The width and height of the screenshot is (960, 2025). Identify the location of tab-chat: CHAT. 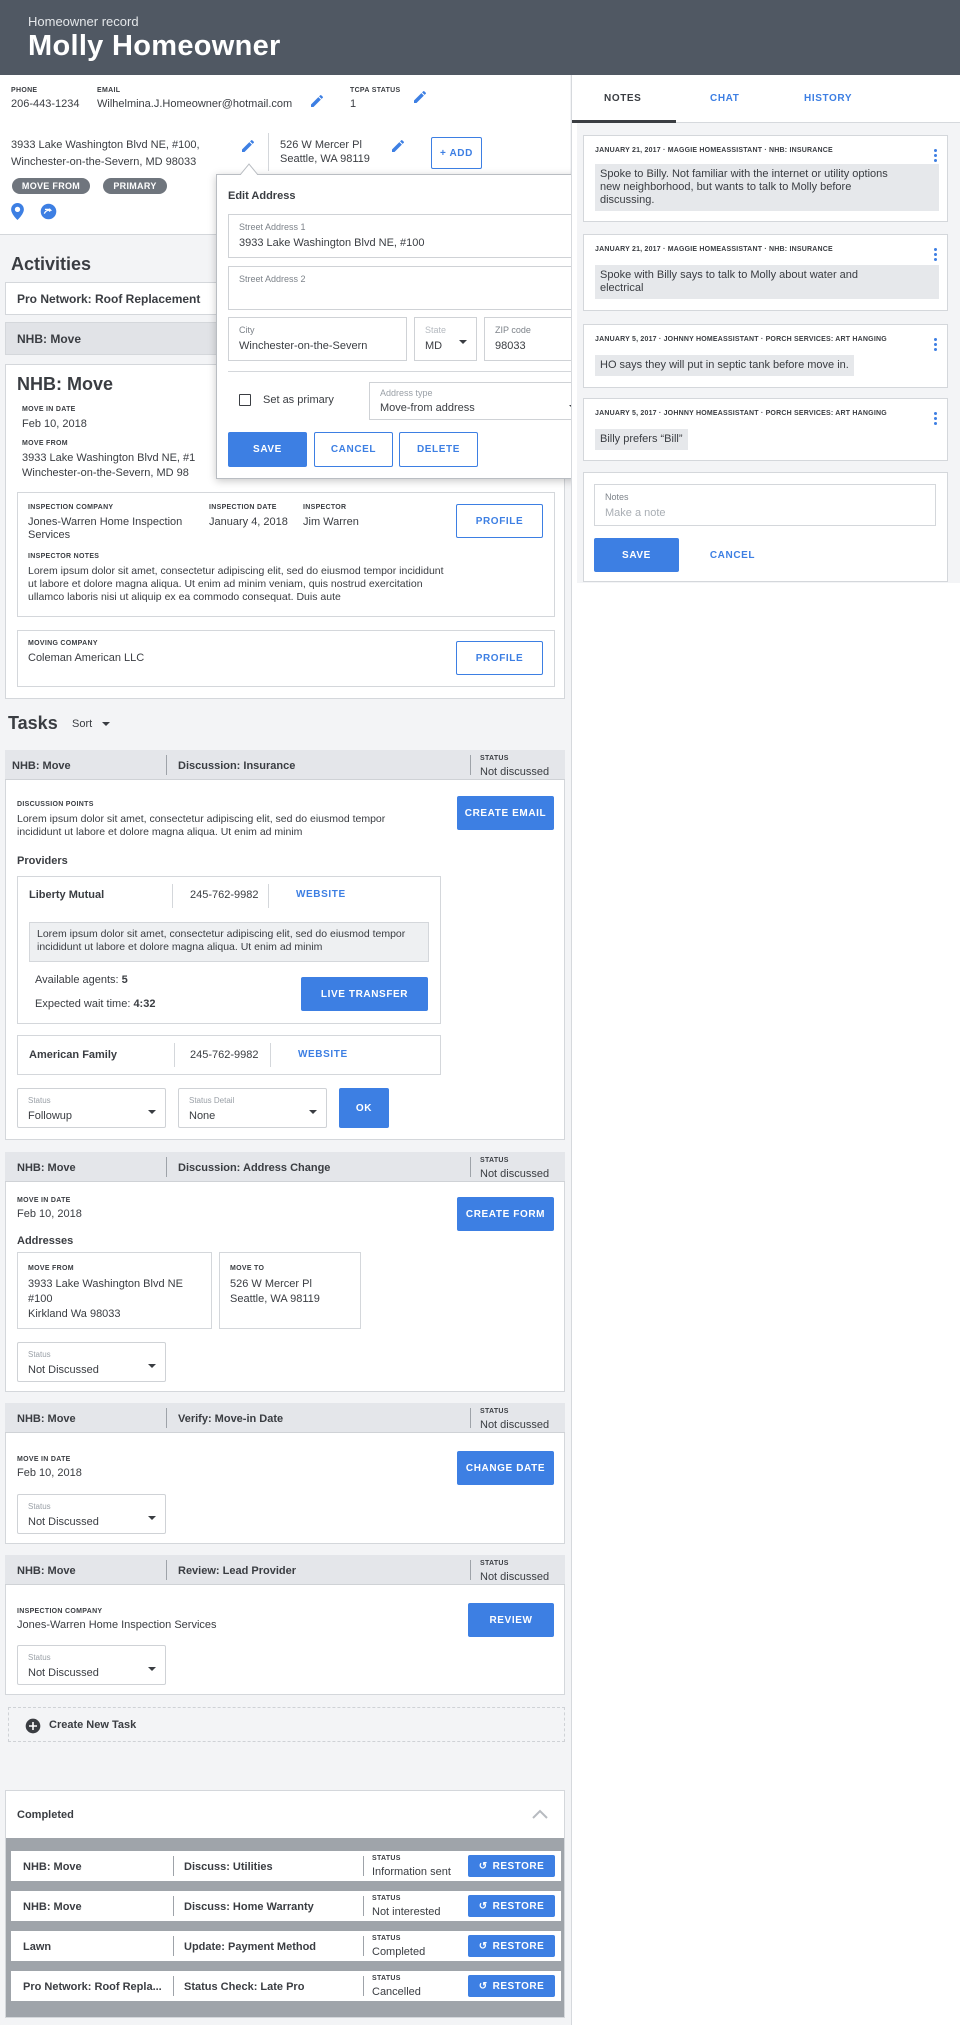
(726, 99).